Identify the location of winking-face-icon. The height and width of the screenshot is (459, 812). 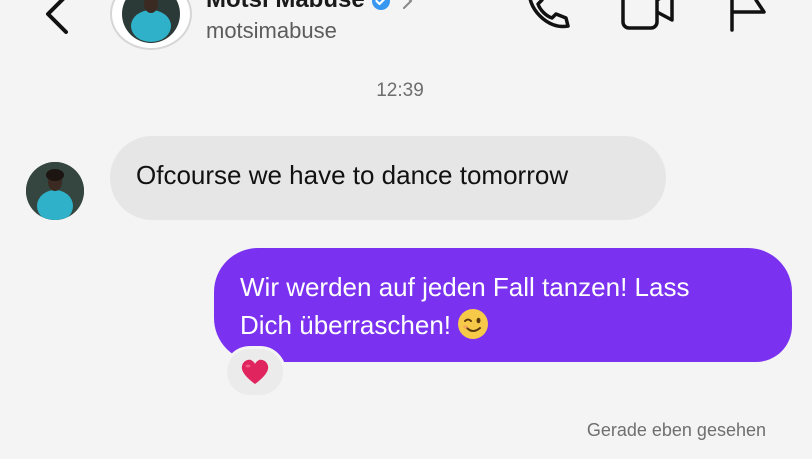
(473, 324).